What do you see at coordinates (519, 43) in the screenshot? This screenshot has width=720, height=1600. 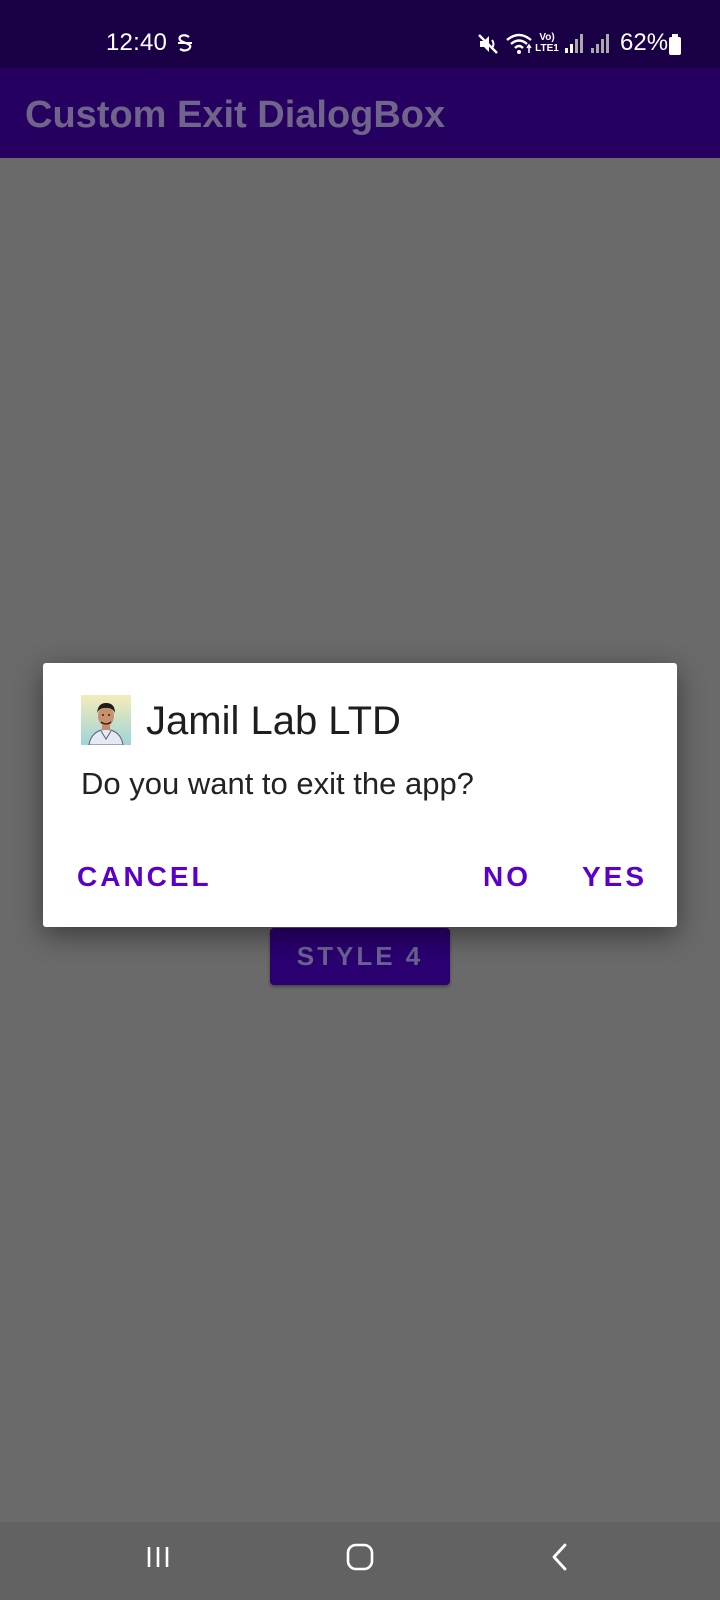 I see `wifi-icon` at bounding box center [519, 43].